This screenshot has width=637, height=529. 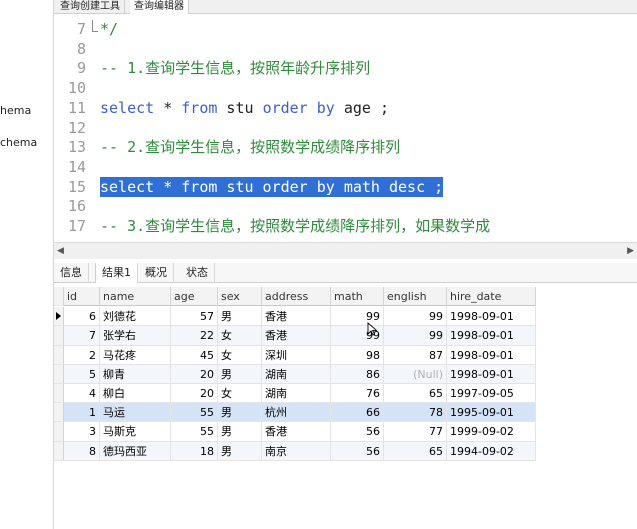 What do you see at coordinates (135, 374) in the screenshot?
I see `cell-name: 柳青` at bounding box center [135, 374].